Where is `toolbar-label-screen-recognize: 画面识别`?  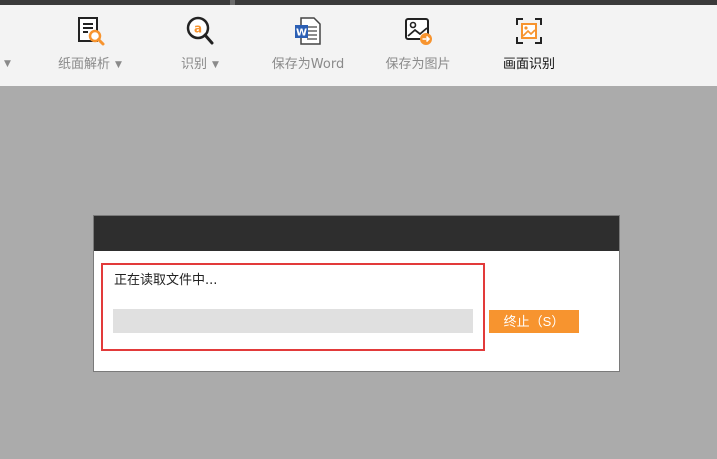
toolbar-label-screen-recognize: 画面识别 is located at coordinates (528, 64).